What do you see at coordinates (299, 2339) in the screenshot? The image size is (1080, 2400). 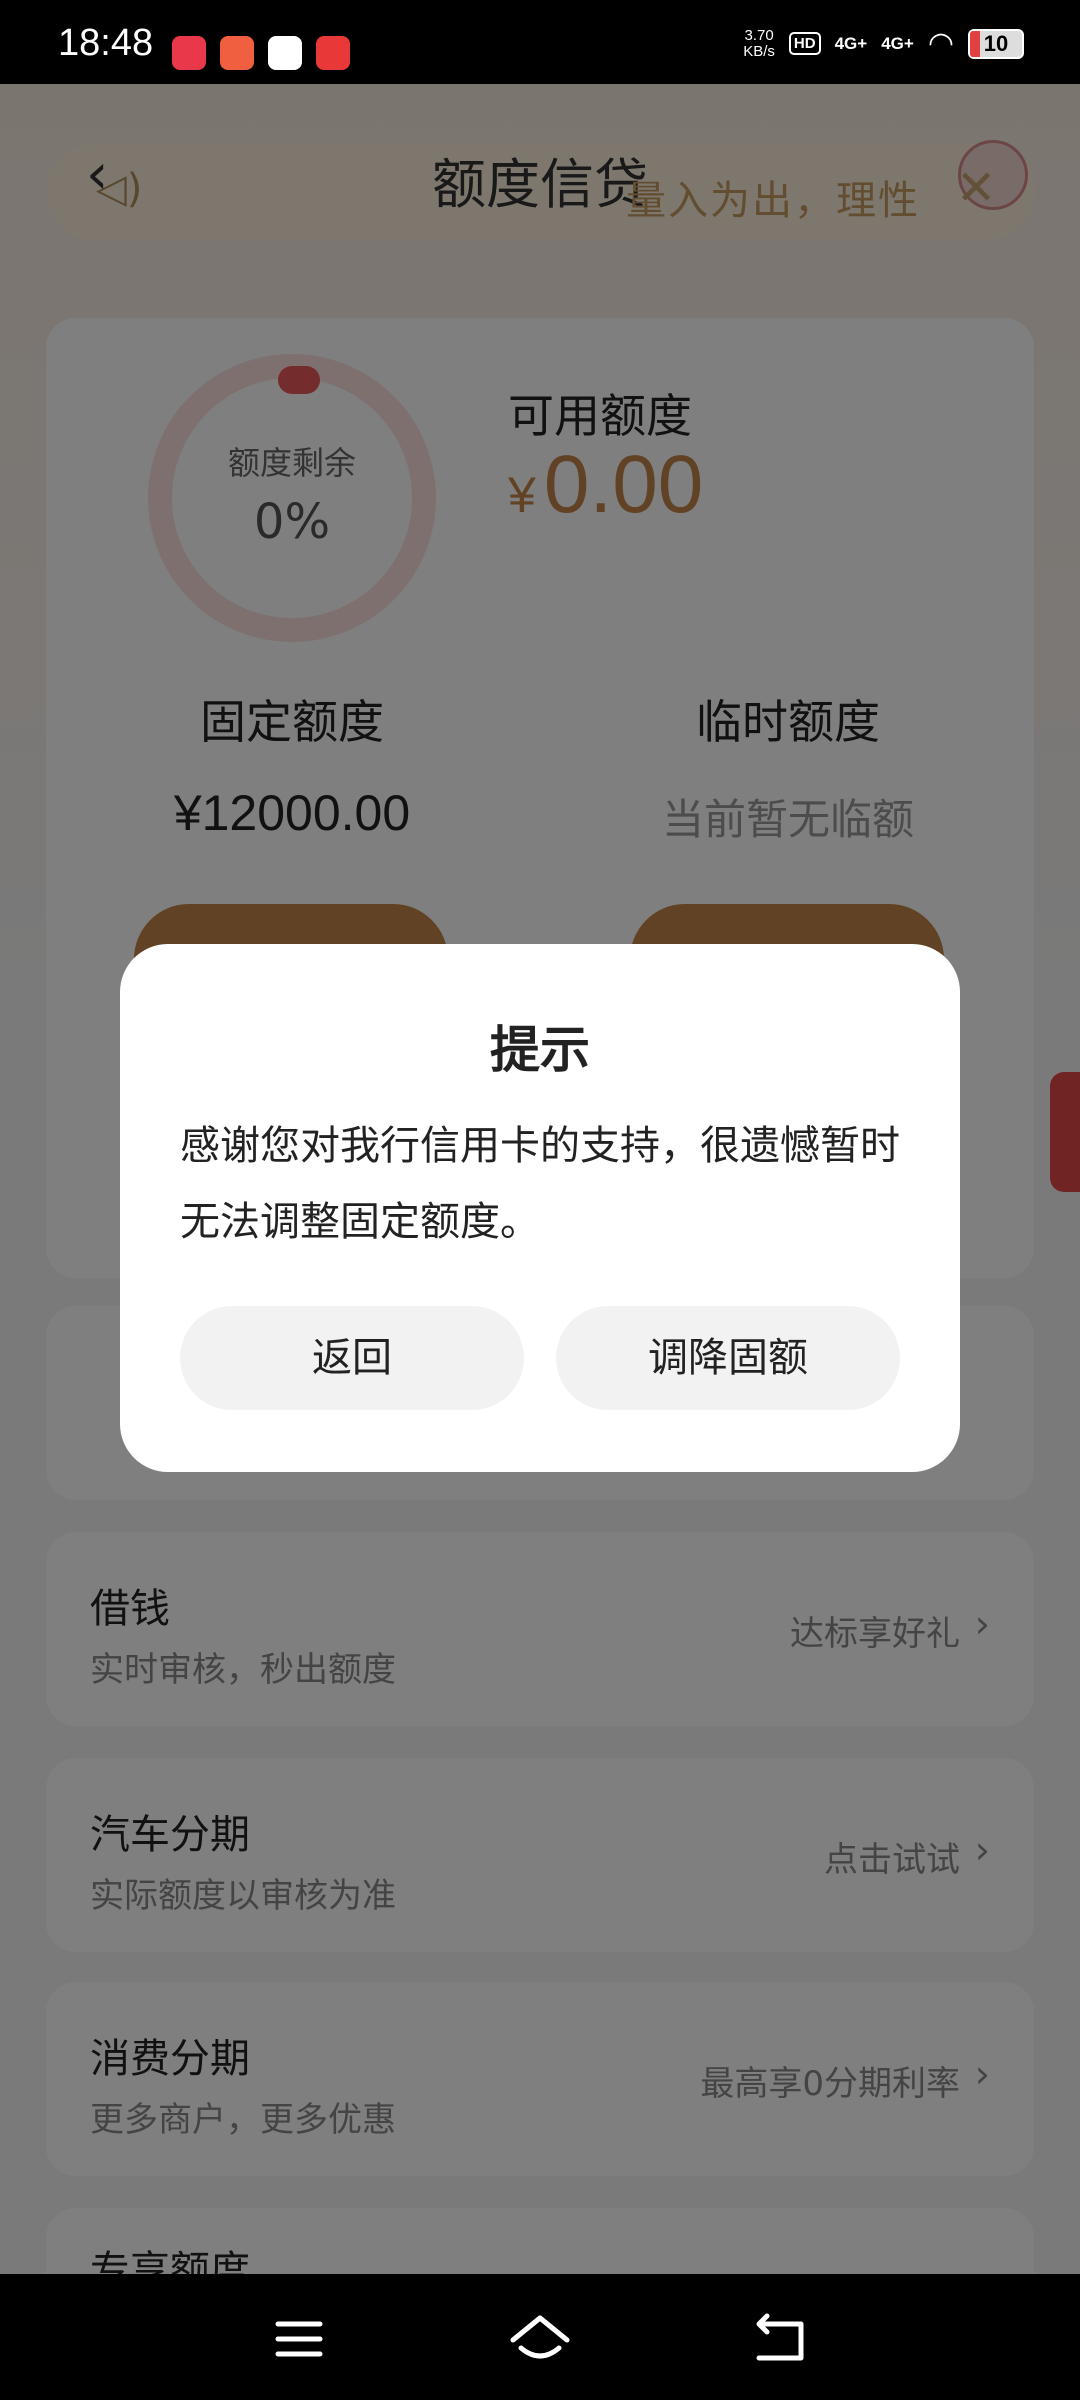 I see `menu-icon` at bounding box center [299, 2339].